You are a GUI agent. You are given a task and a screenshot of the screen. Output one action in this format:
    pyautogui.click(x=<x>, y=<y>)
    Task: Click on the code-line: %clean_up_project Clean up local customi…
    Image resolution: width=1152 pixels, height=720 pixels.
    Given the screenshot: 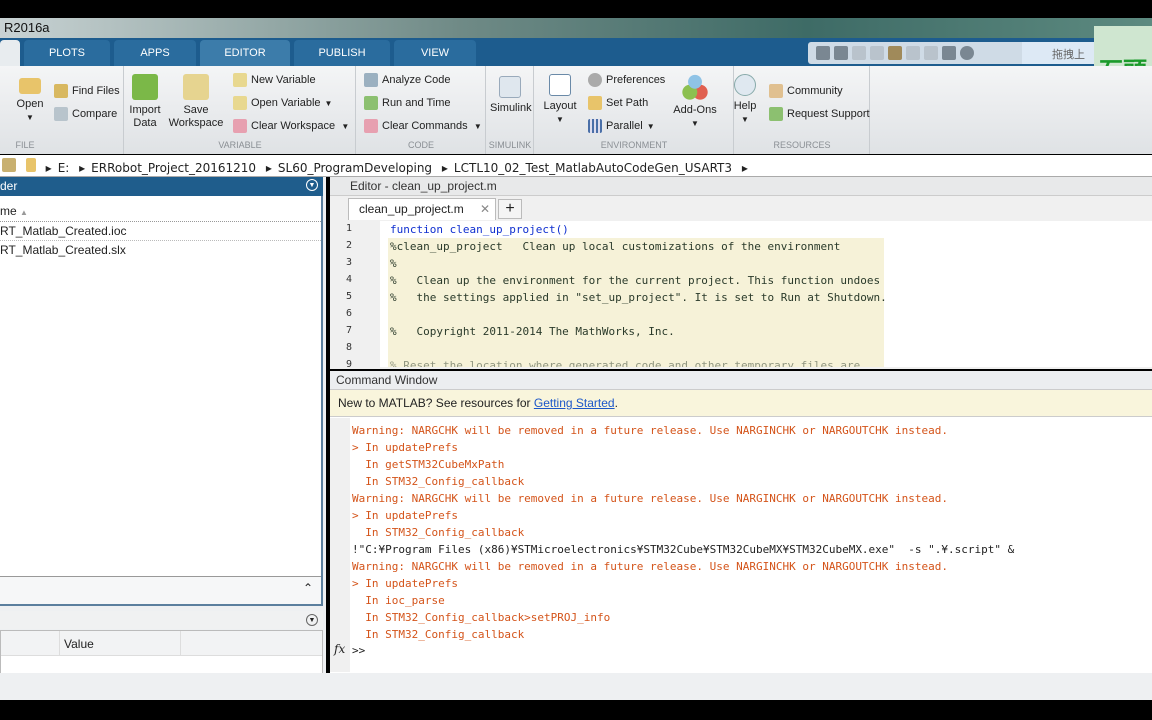 What is the action you would take?
    pyautogui.click(x=615, y=246)
    